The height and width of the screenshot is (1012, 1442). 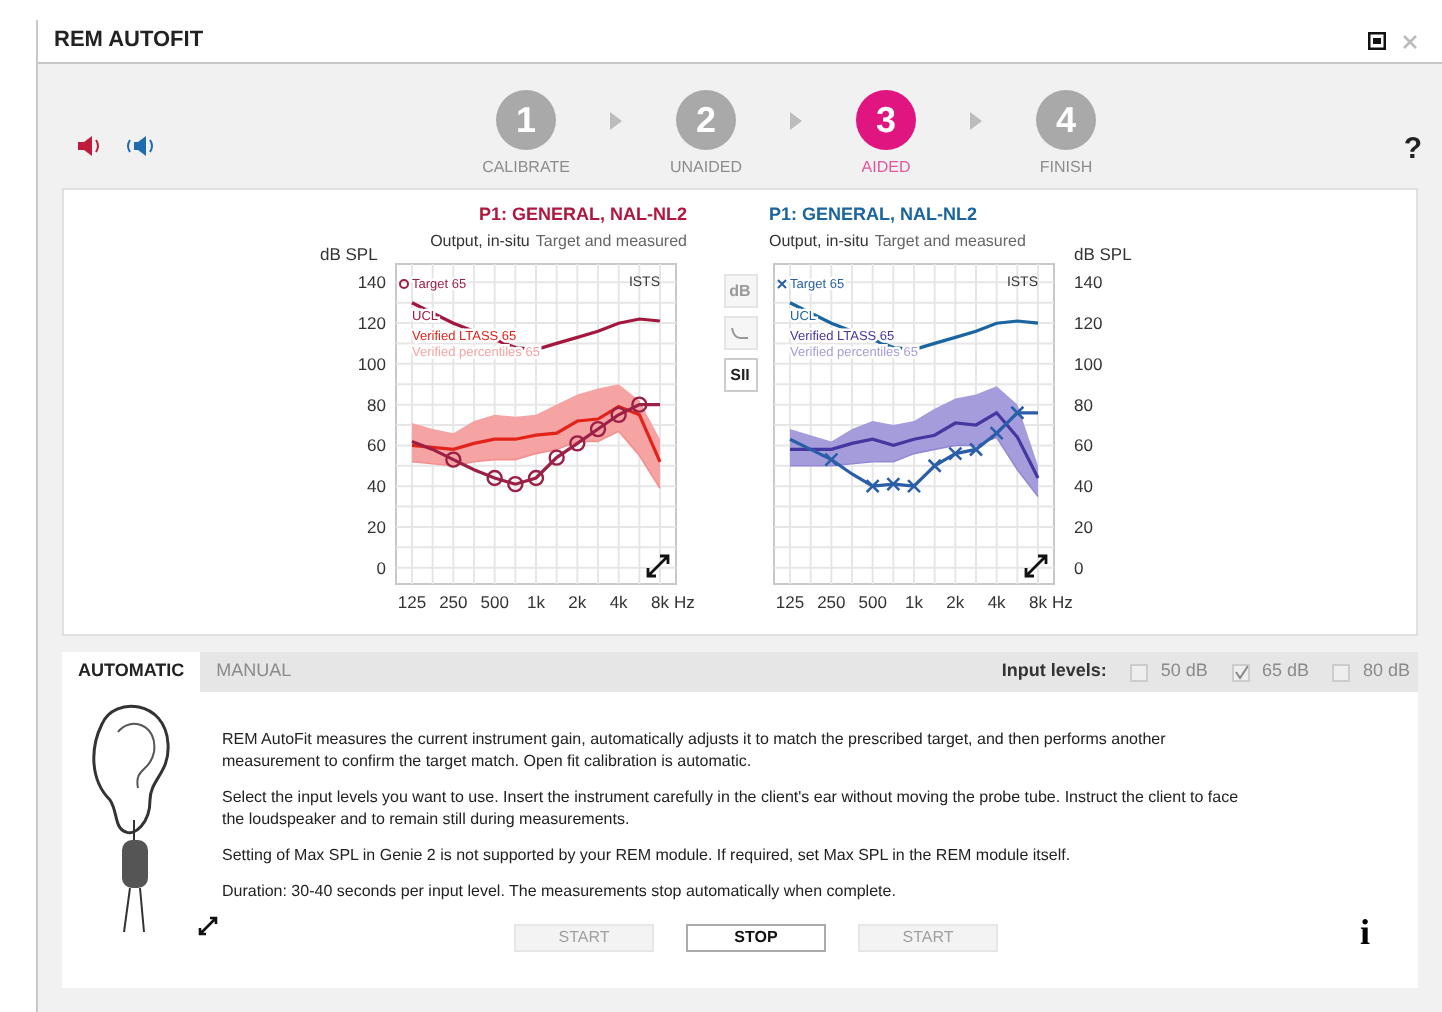 What do you see at coordinates (1386, 671) in the screenshot?
I see `checkbox-label: 80 dB` at bounding box center [1386, 671].